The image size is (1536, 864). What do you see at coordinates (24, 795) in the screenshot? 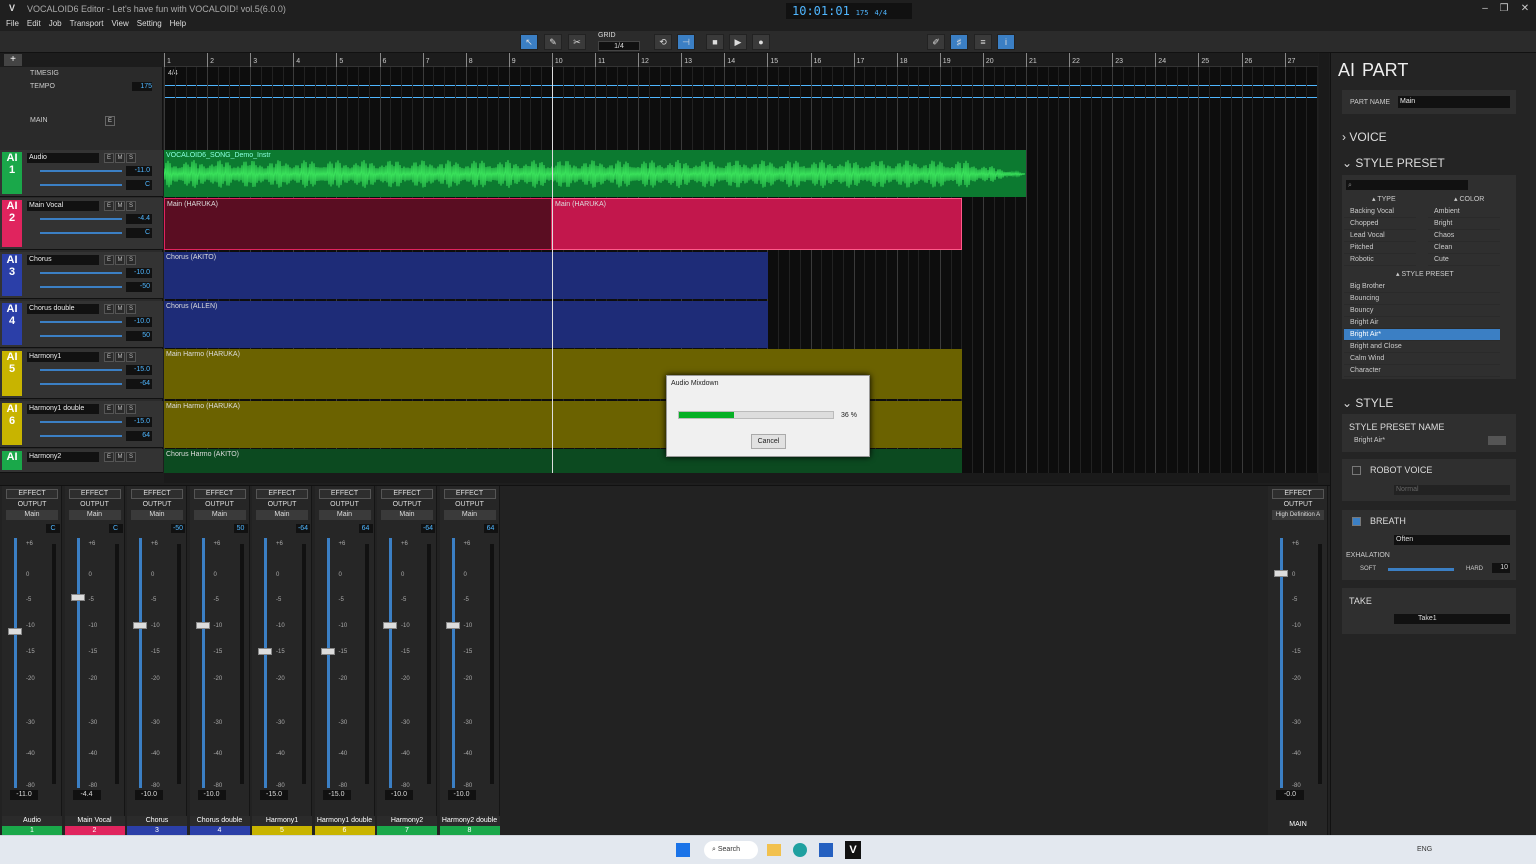
I see `fader-db-value: -11.0` at bounding box center [24, 795].